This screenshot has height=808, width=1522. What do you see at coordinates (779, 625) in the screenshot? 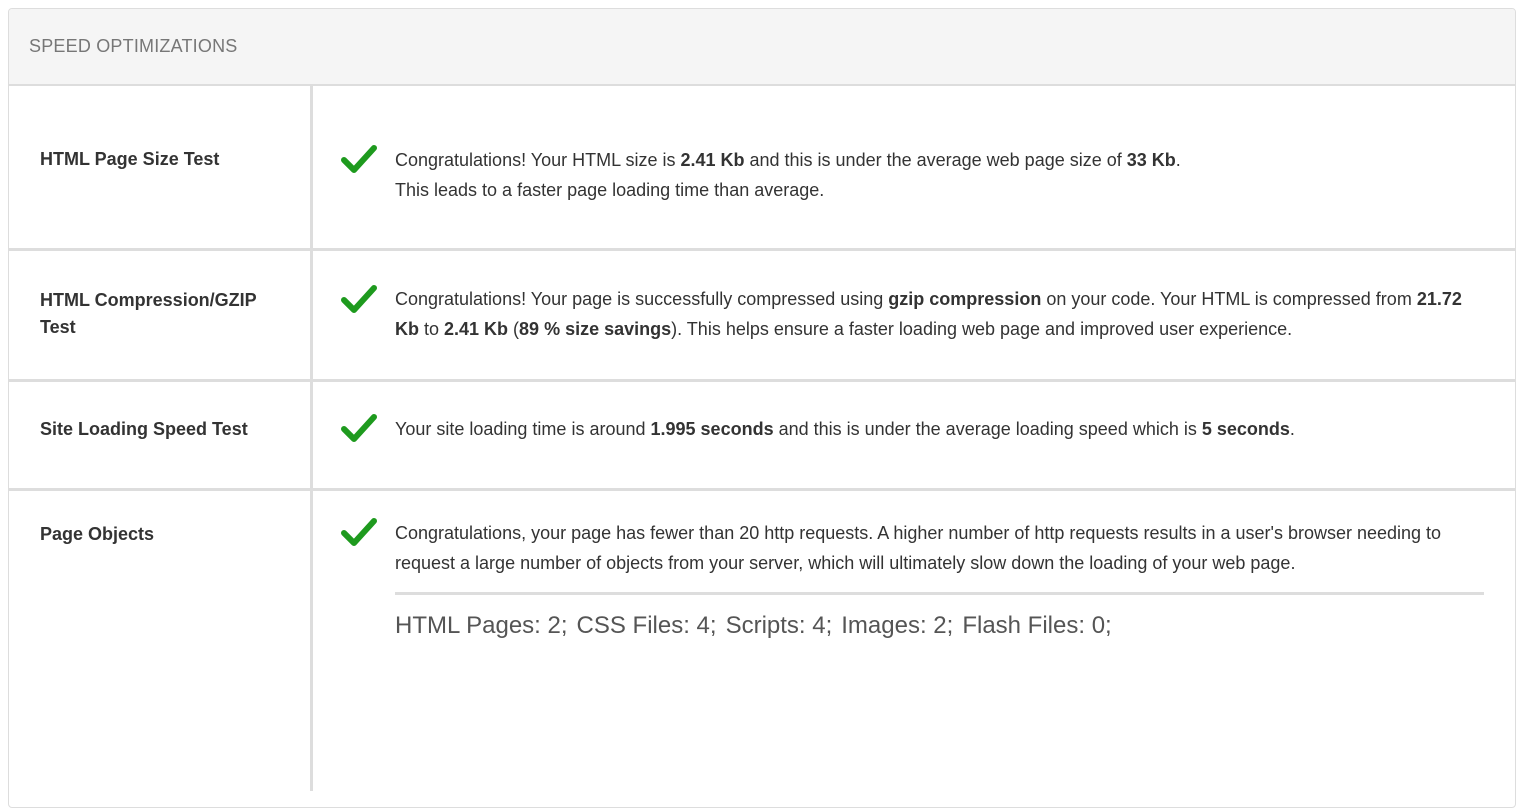
I see `object-count-scripts: Scripts: 4;` at bounding box center [779, 625].